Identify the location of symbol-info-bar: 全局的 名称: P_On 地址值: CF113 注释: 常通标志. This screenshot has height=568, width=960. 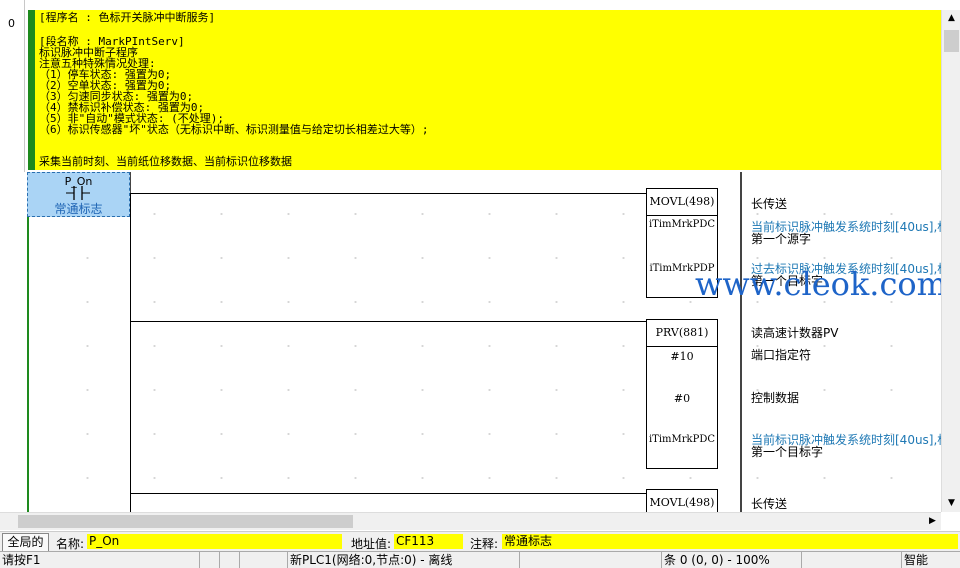
(480, 541).